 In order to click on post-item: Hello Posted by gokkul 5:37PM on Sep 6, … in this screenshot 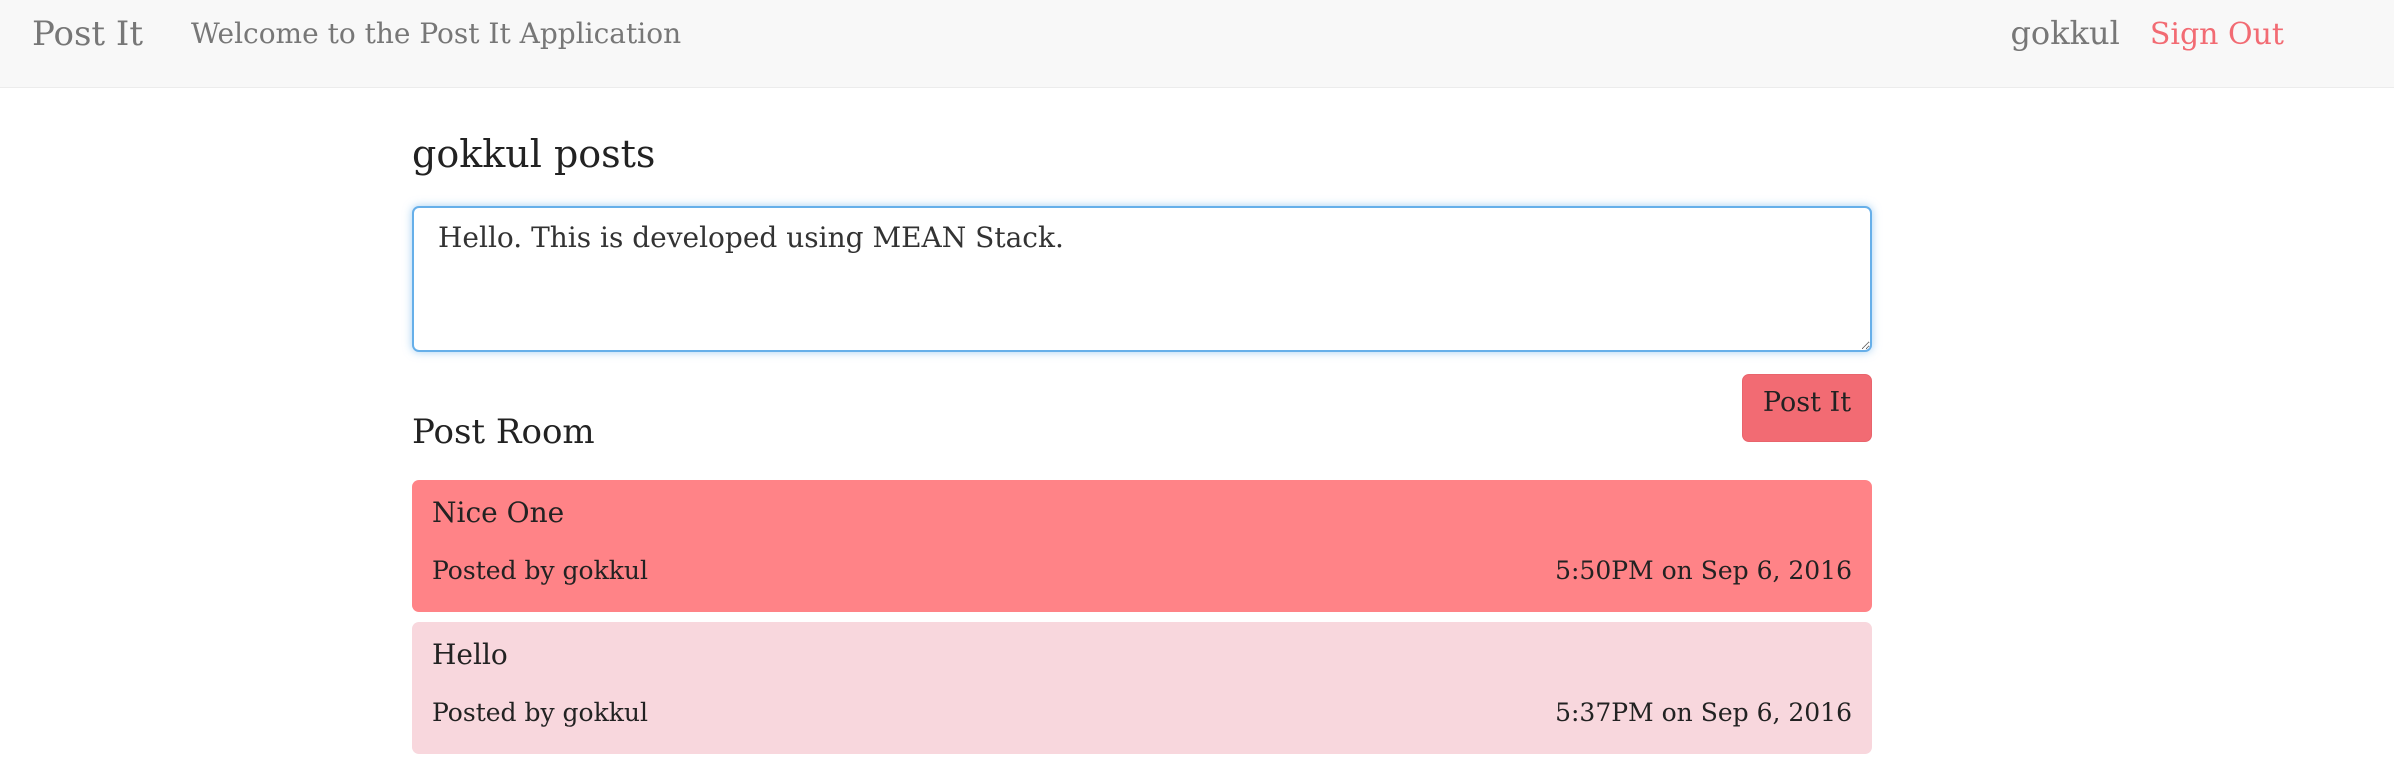, I will do `click(1142, 688)`.